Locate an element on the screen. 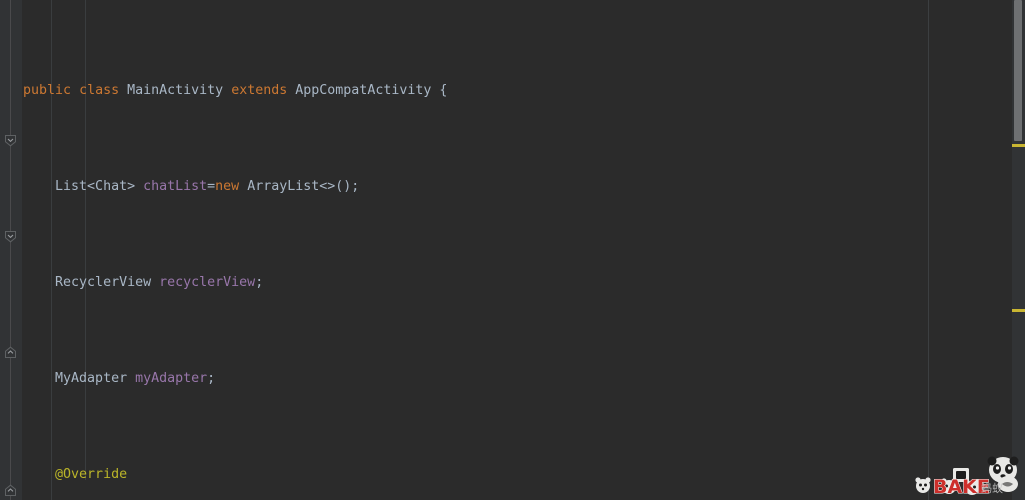  code-line: @Override is located at coordinates (91, 474).